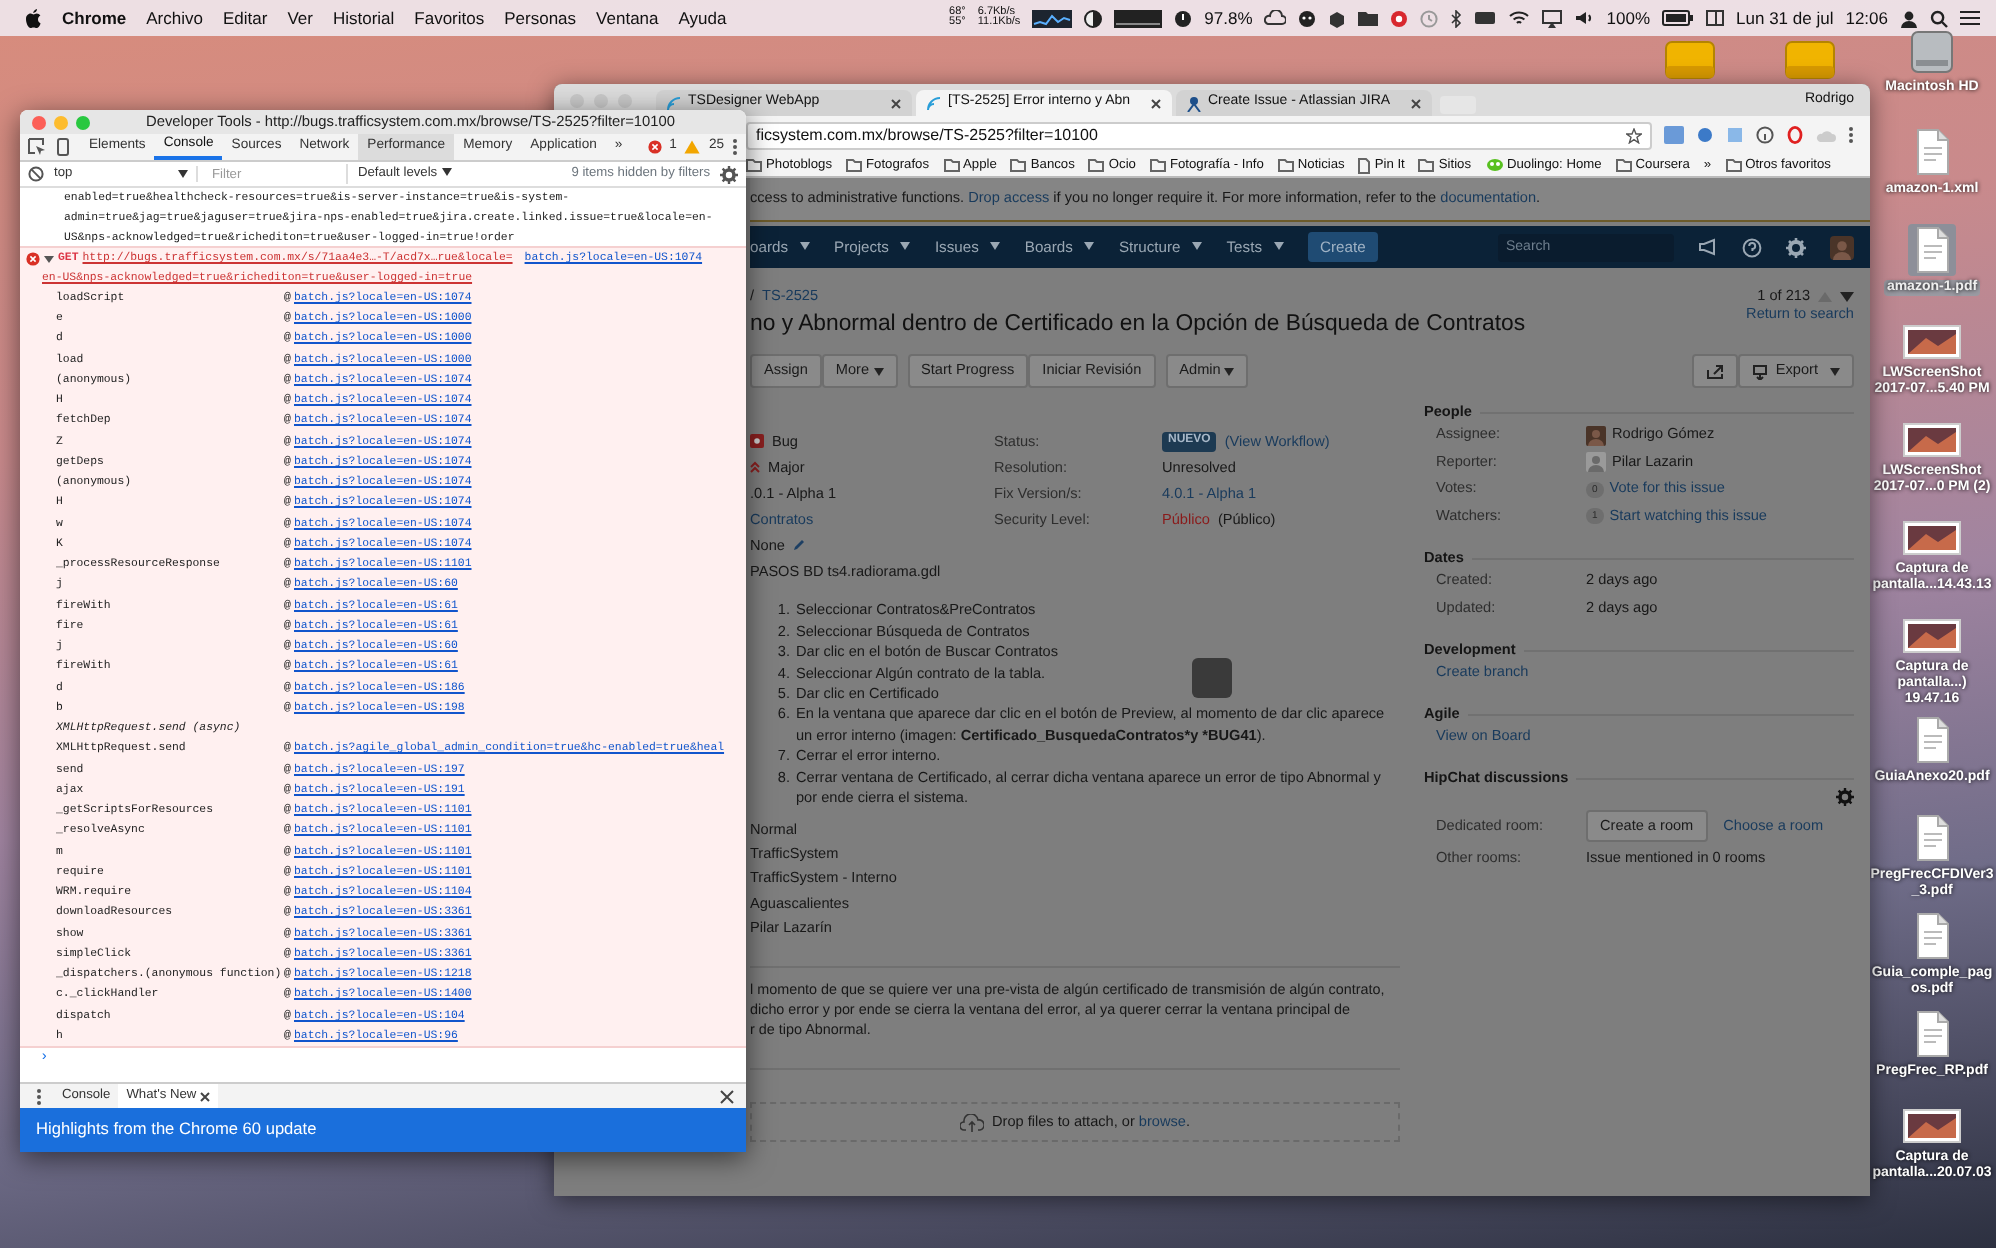 The image size is (1996, 1248). I want to click on clear-console-icon, so click(36, 174).